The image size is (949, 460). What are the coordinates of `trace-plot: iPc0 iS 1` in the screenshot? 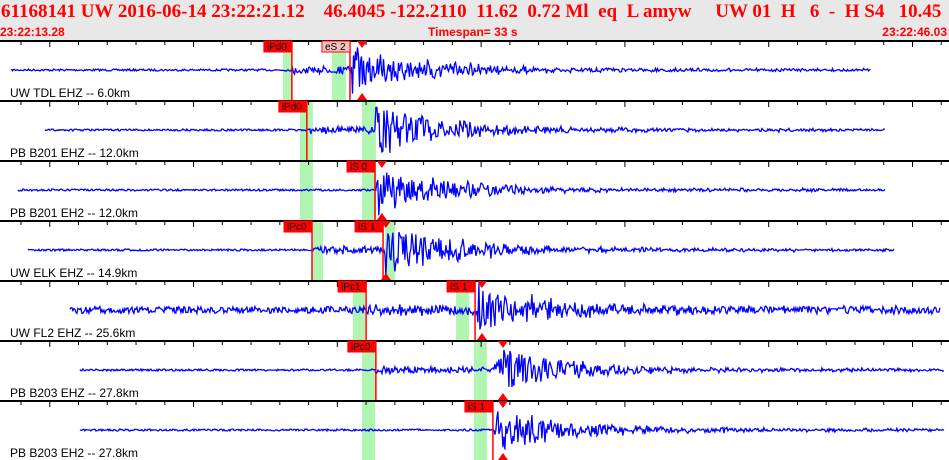 It's located at (474, 250).